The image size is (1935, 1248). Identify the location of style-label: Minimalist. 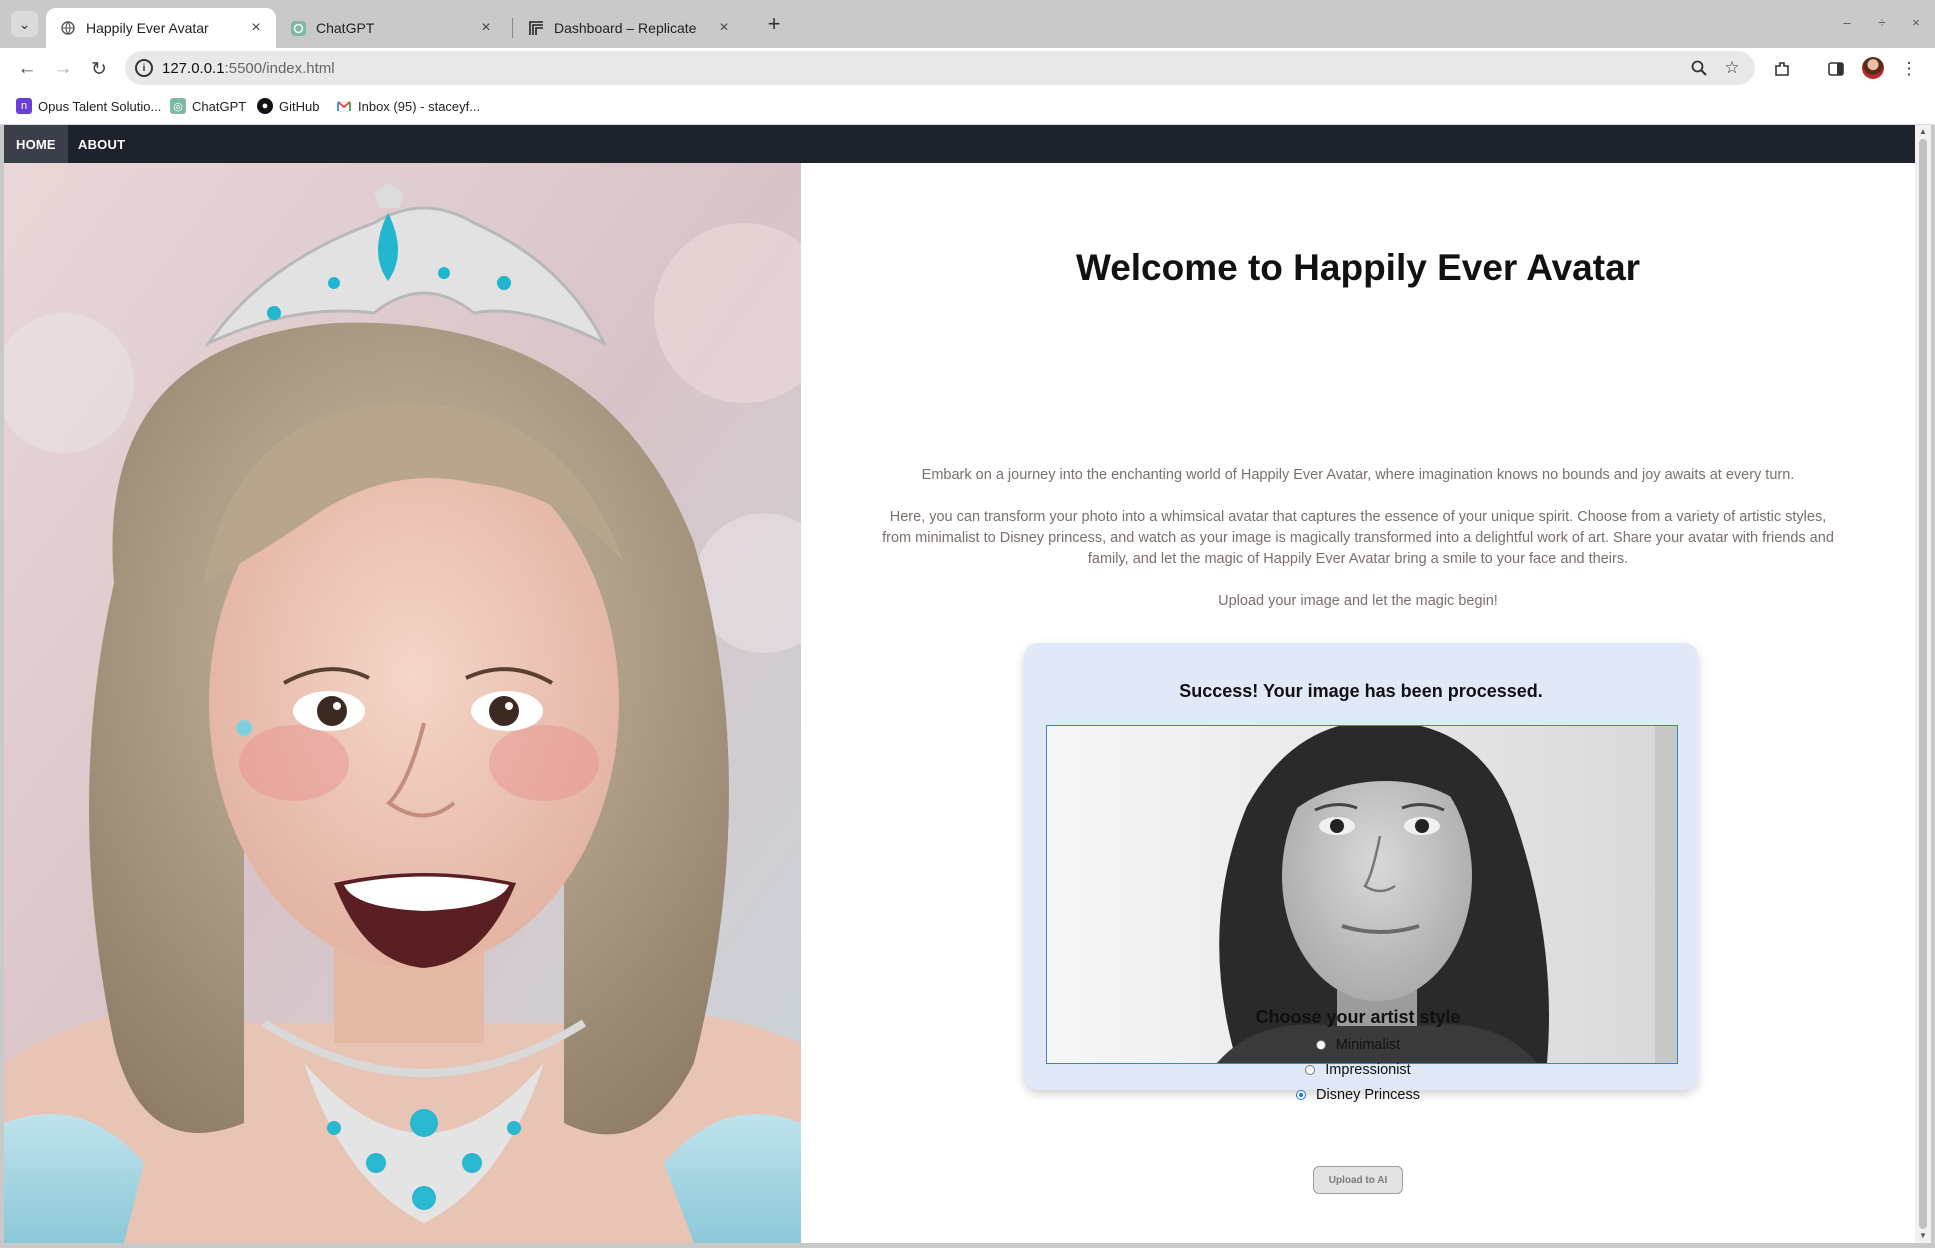
(1368, 1045).